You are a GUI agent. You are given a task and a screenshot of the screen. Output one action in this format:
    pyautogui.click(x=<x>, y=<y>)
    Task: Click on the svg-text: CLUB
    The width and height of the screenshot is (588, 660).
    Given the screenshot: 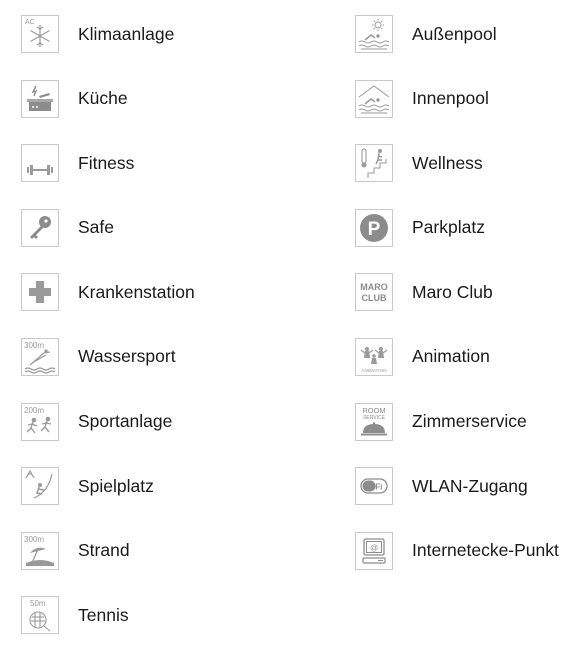 What is the action you would take?
    pyautogui.click(x=374, y=298)
    